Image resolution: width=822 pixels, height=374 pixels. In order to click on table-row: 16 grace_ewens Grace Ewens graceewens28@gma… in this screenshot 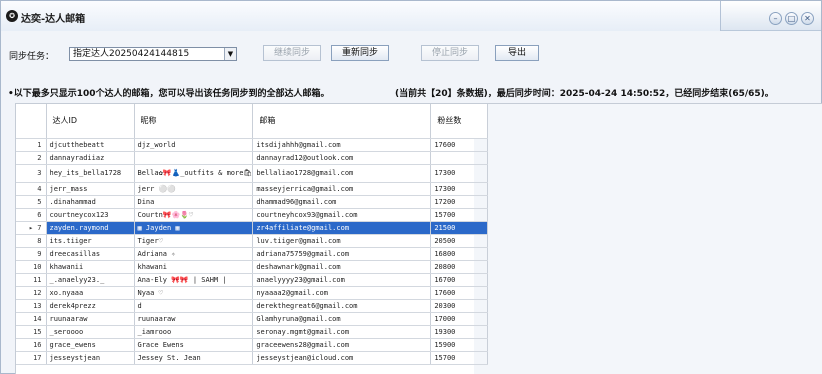, I will do `click(252, 345)`.